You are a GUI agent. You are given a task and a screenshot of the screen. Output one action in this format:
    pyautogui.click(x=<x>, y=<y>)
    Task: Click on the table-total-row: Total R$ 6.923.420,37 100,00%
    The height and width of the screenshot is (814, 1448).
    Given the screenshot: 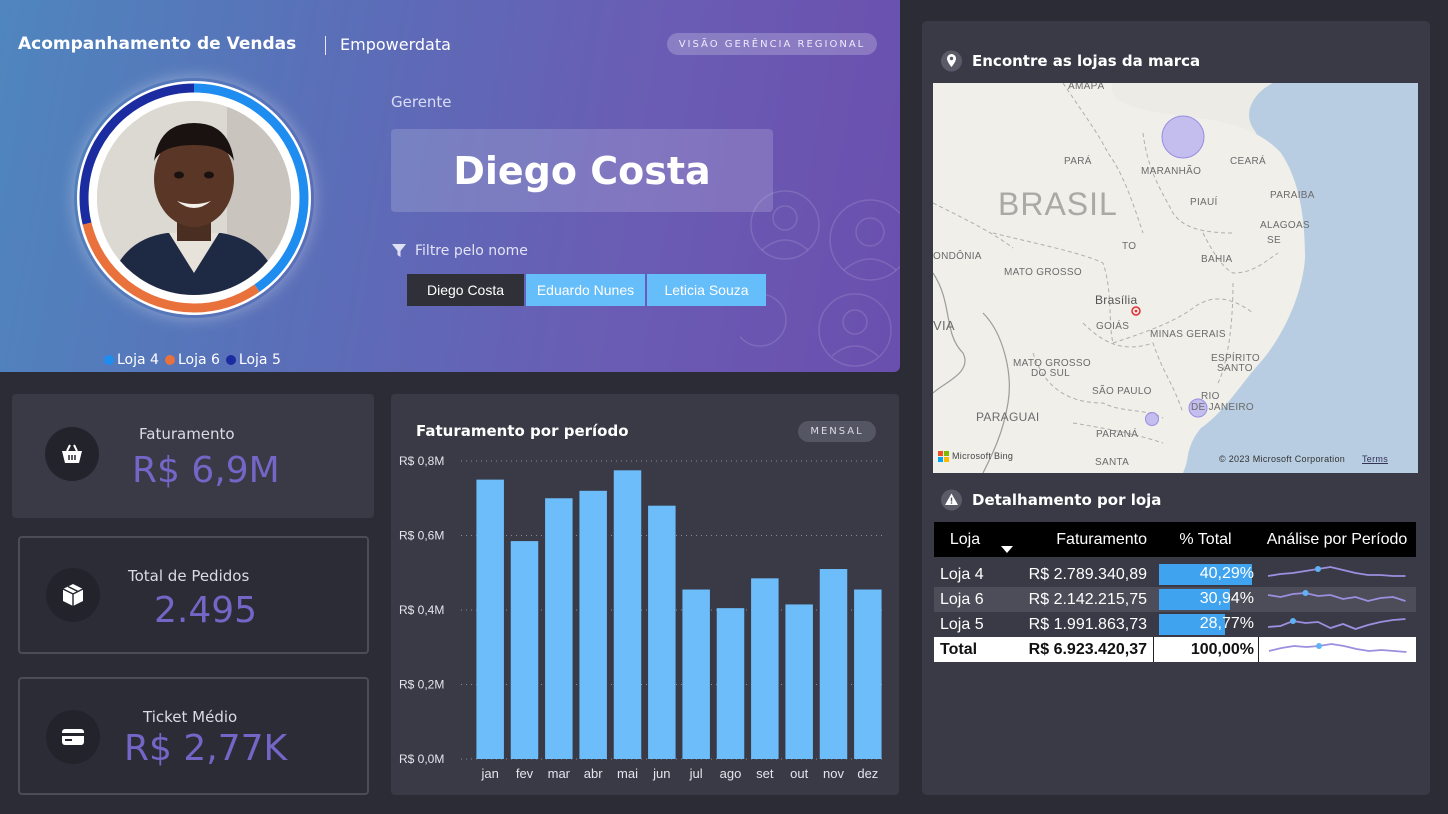 What is the action you would take?
    pyautogui.click(x=1175, y=649)
    